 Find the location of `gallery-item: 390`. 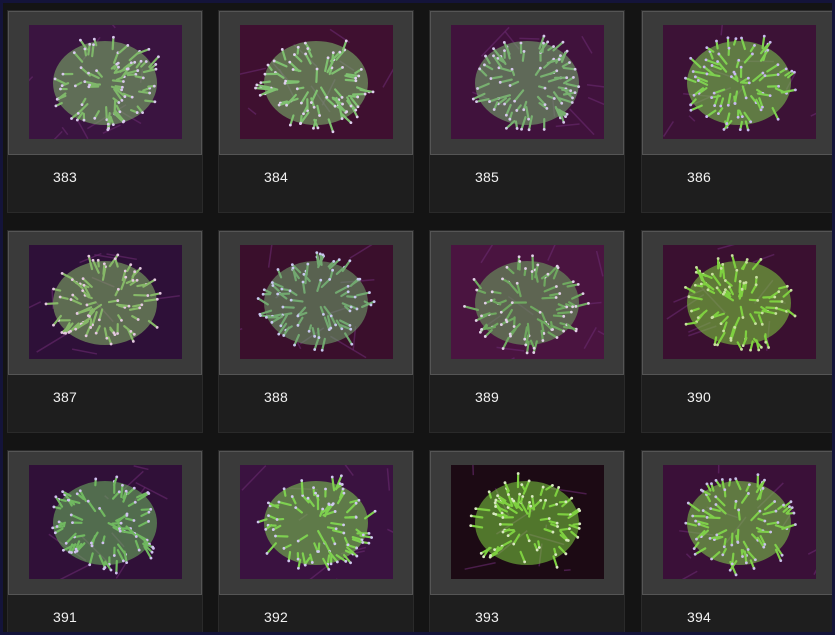

gallery-item: 390 is located at coordinates (736, 331).